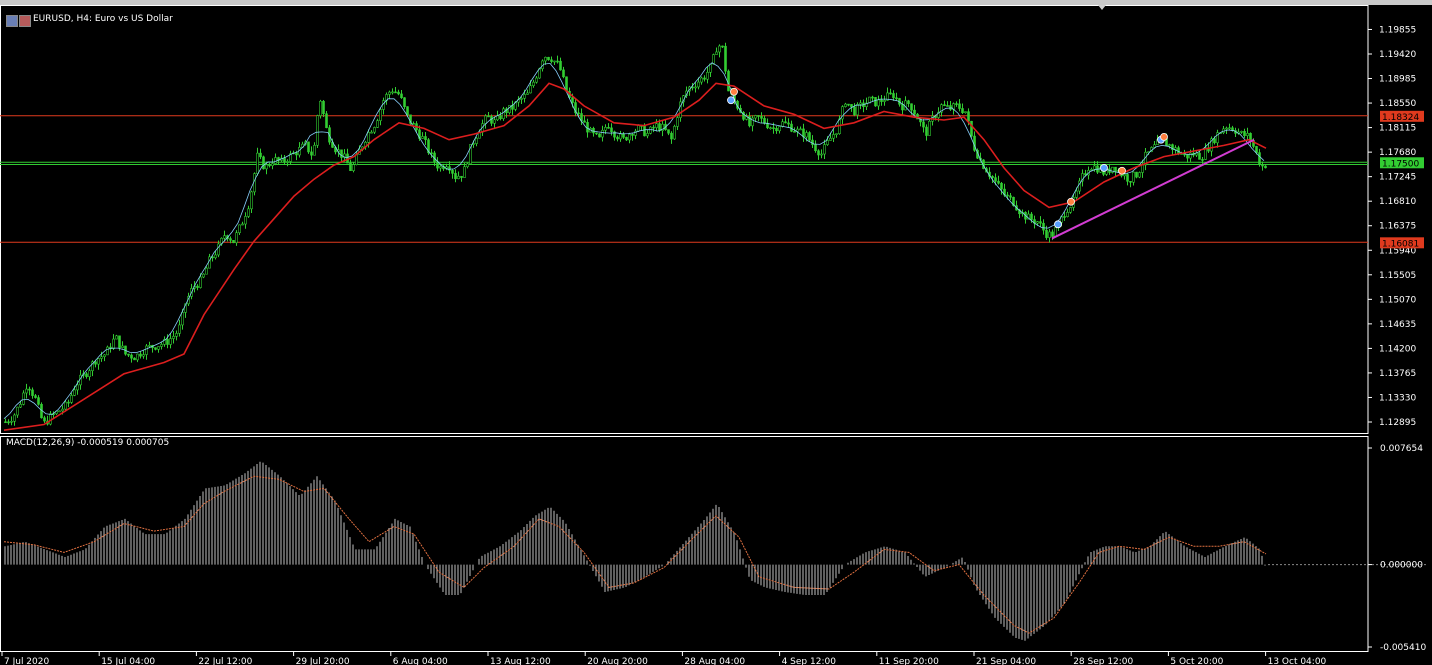 This screenshot has width=1432, height=665. I want to click on chart-shift-marker, so click(1102, 7).